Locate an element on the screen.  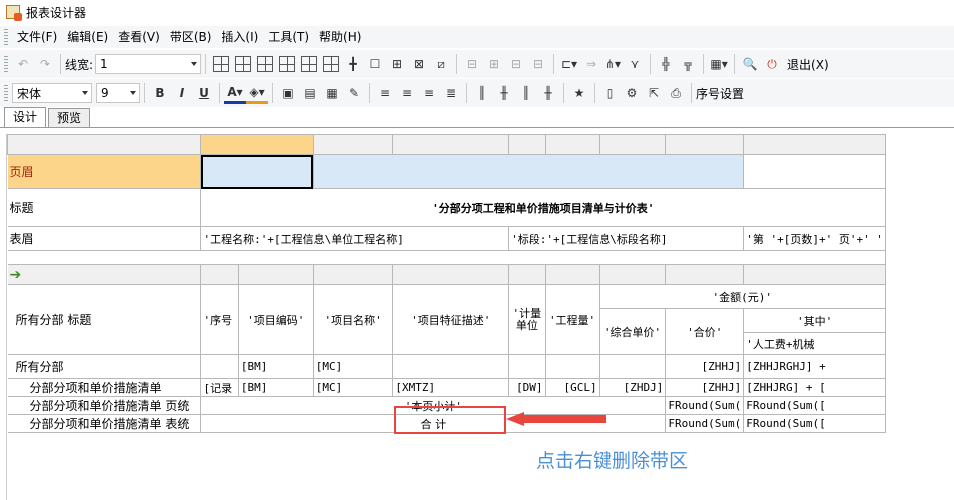
col-name: '项目名称' is located at coordinates (353, 319).